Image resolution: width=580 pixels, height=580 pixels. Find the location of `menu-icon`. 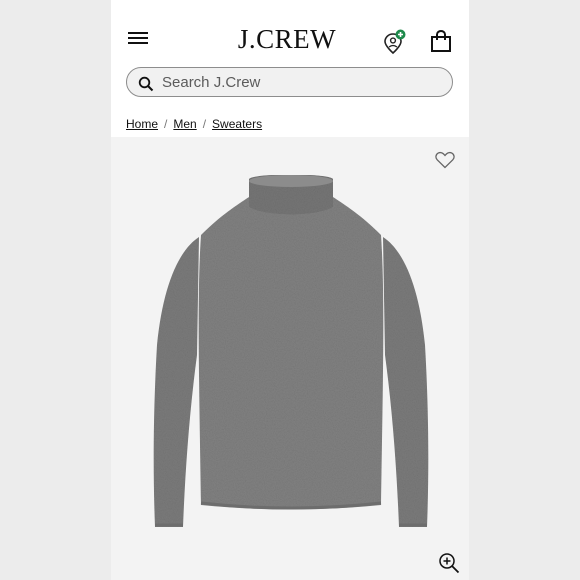

menu-icon is located at coordinates (139, 38).